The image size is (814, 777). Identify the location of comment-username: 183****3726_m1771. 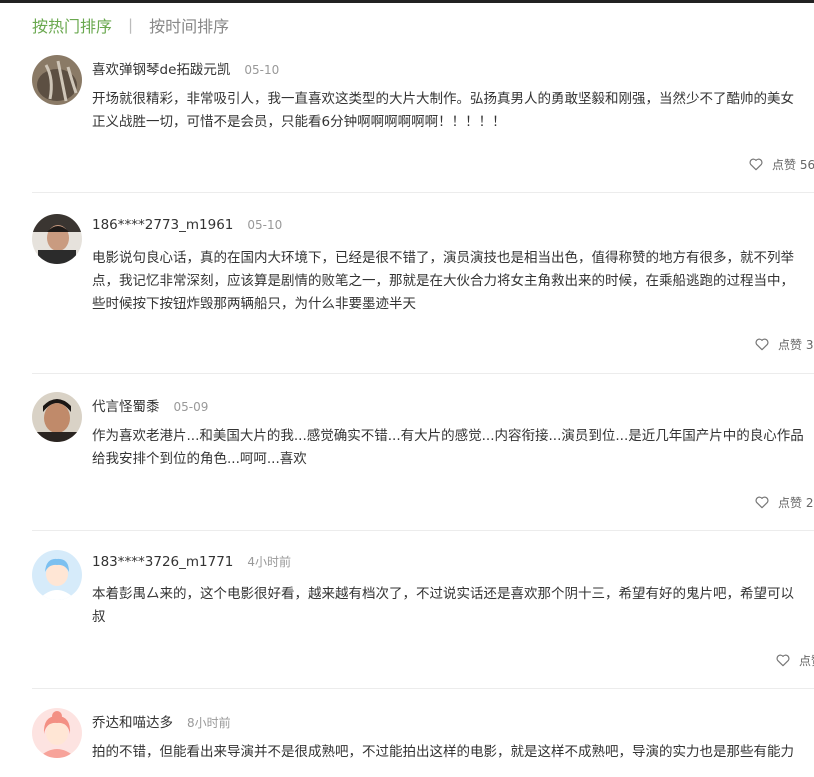
(162, 562).